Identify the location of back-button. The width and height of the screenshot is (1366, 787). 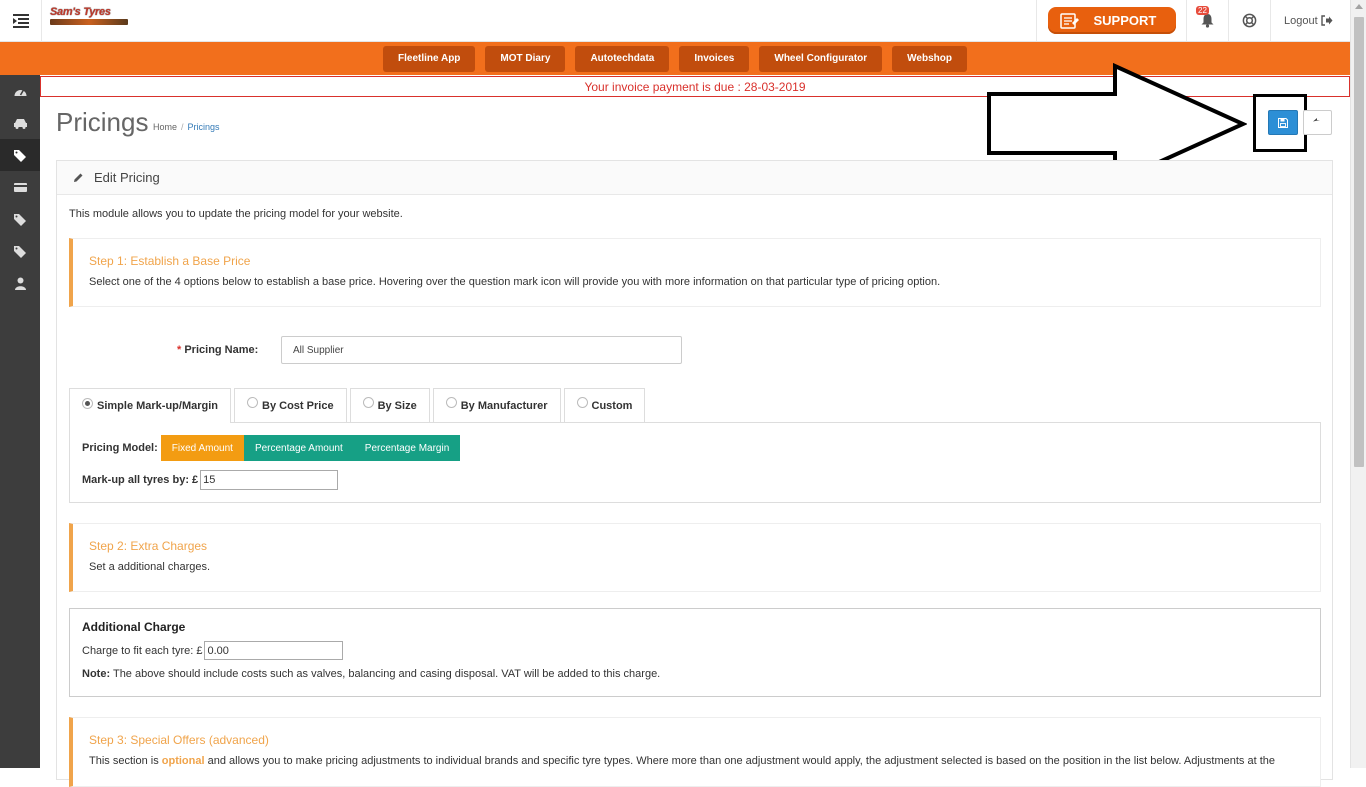
(1317, 122).